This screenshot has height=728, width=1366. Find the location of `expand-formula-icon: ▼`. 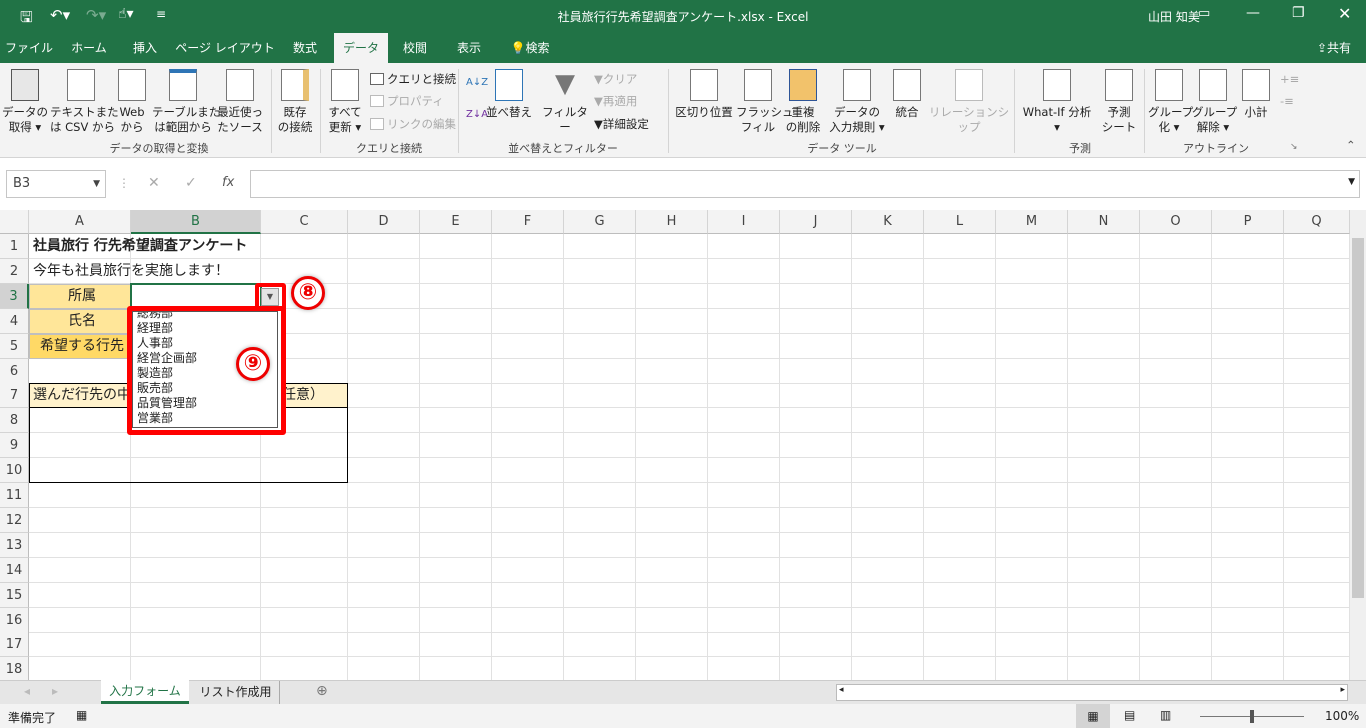

expand-formula-icon: ▼ is located at coordinates (1351, 182).